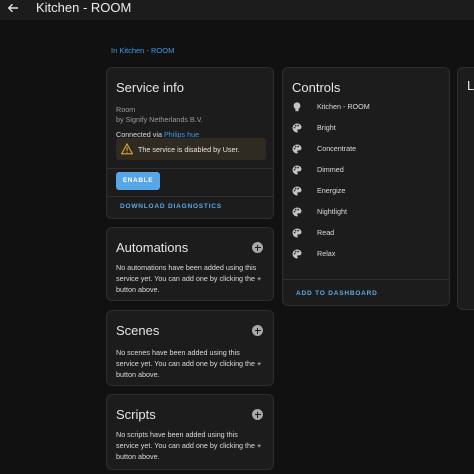 This screenshot has height=474, width=474. What do you see at coordinates (237, 10) in the screenshot?
I see `top-app-bar: Kitchen - ROOM` at bounding box center [237, 10].